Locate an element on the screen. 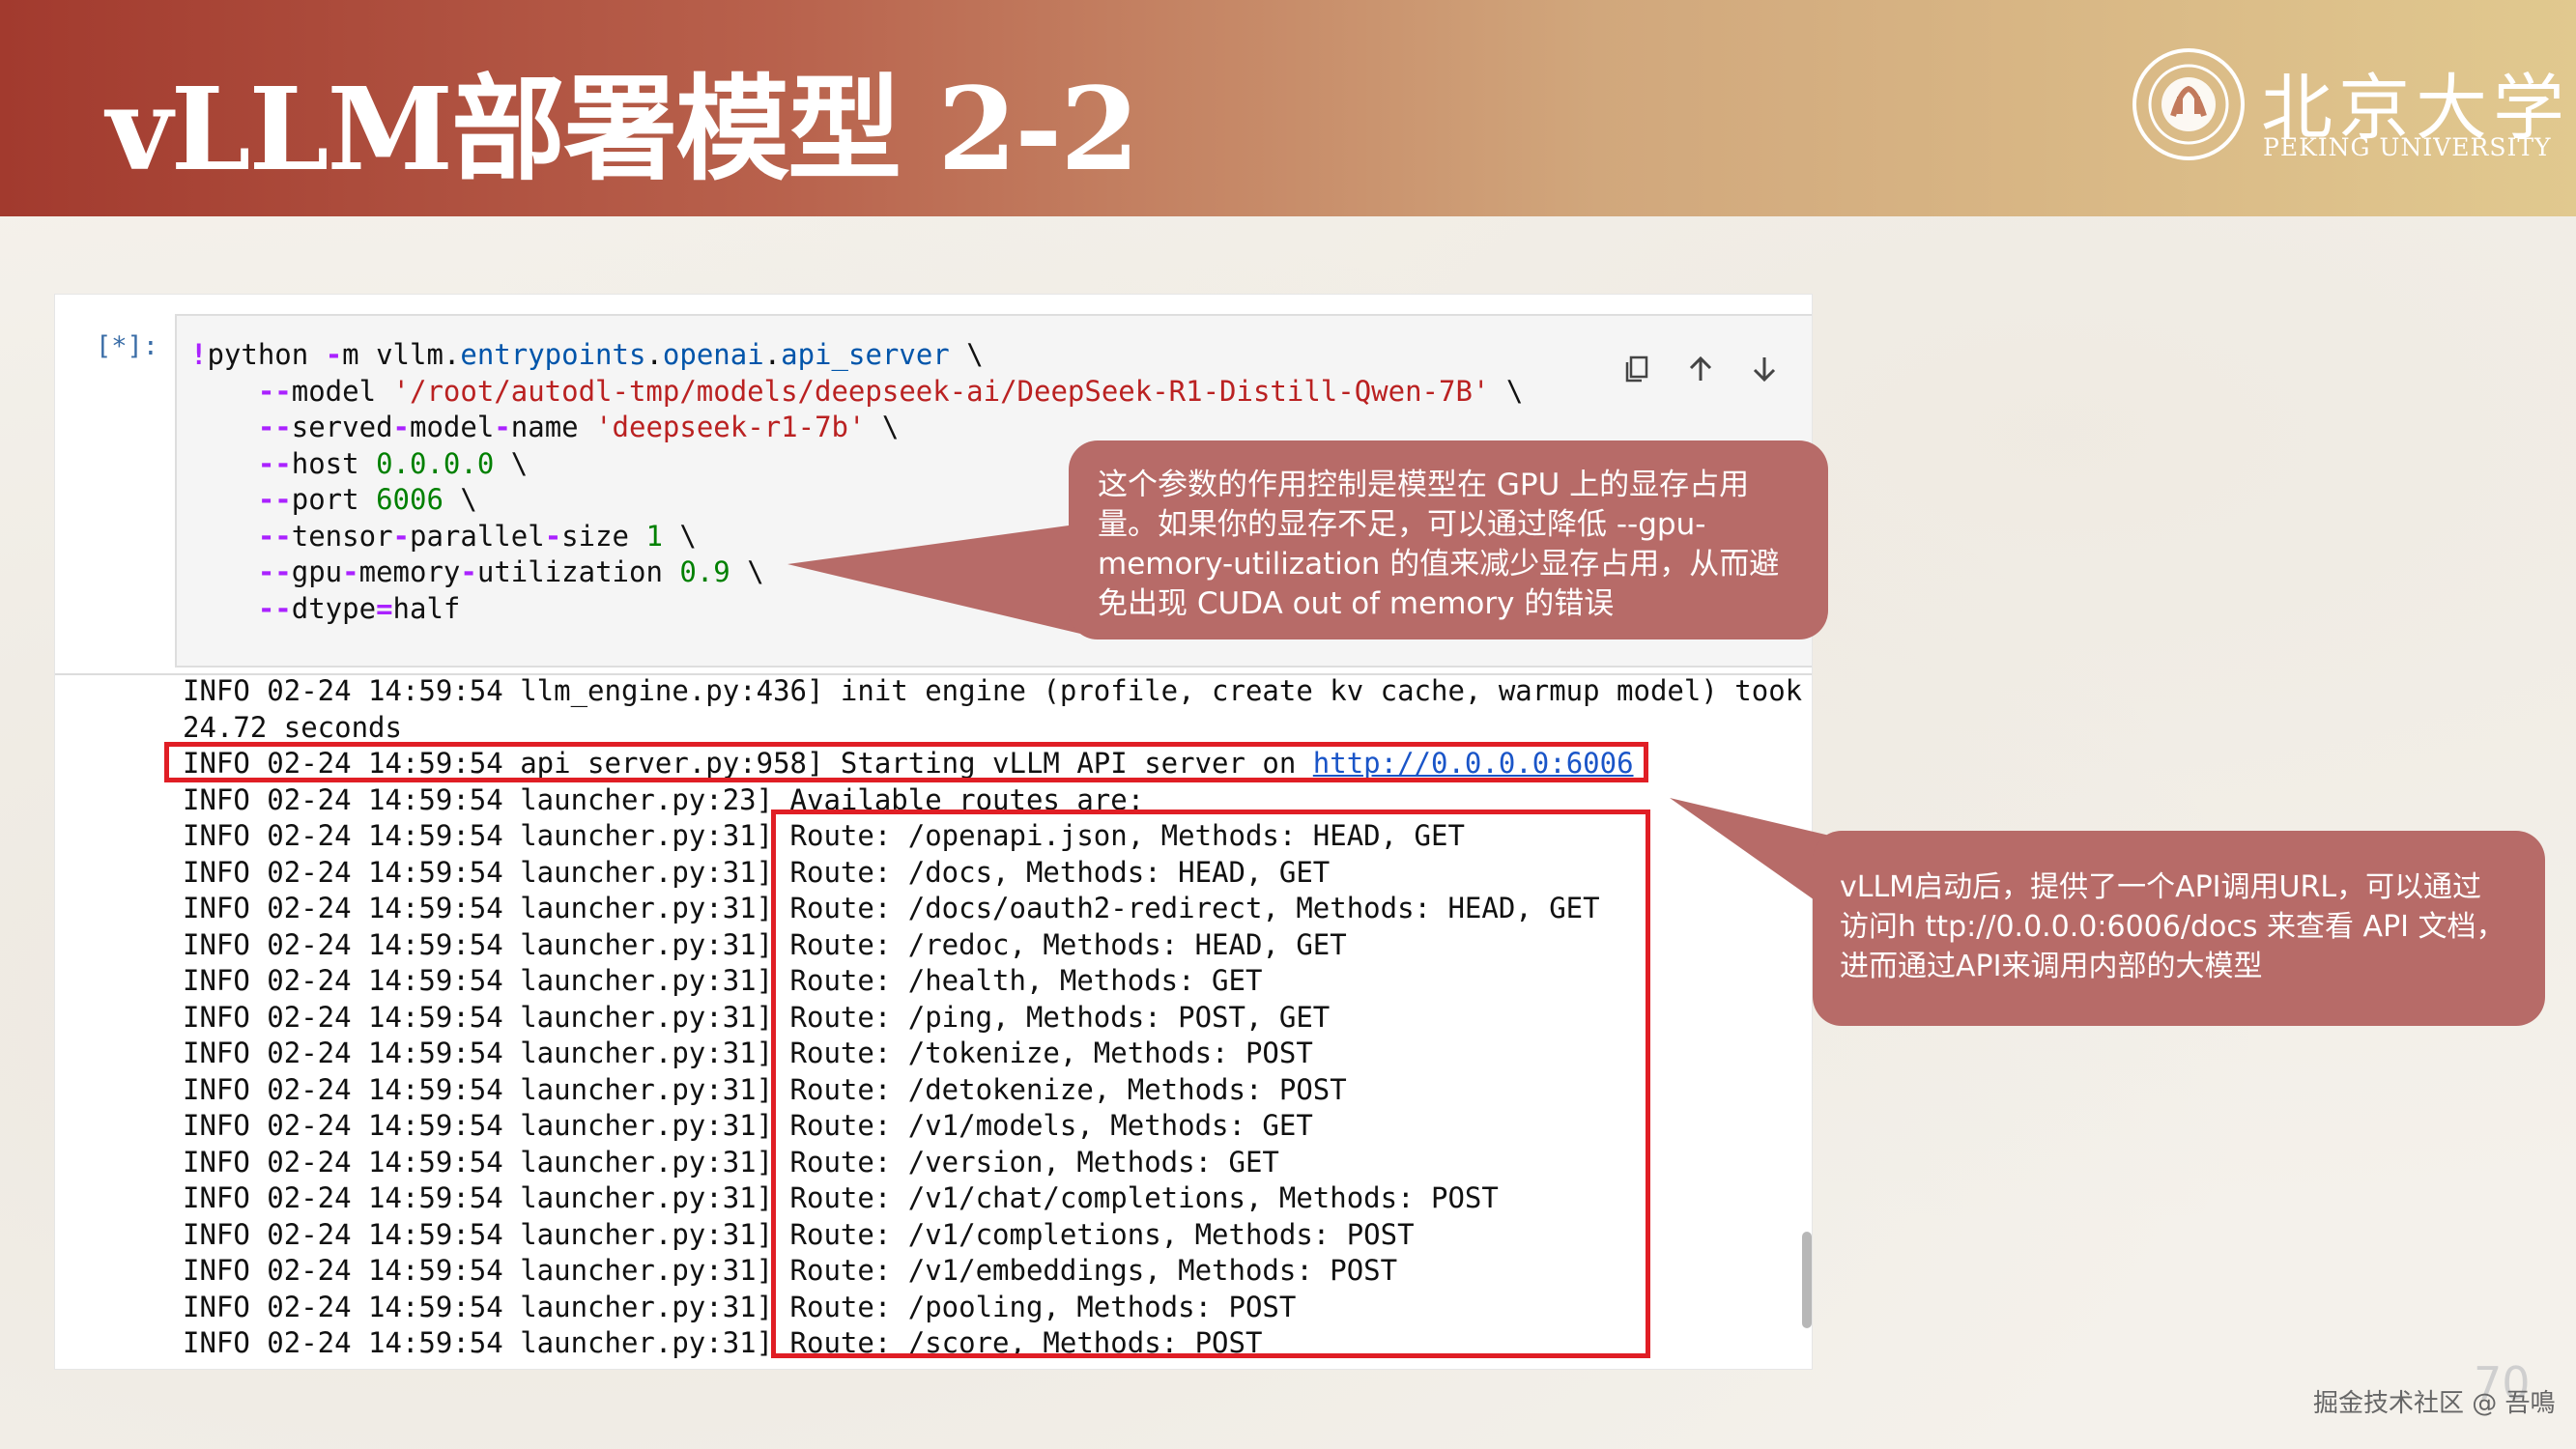 This screenshot has height=1449, width=2576. copy-icon is located at coordinates (1637, 369).